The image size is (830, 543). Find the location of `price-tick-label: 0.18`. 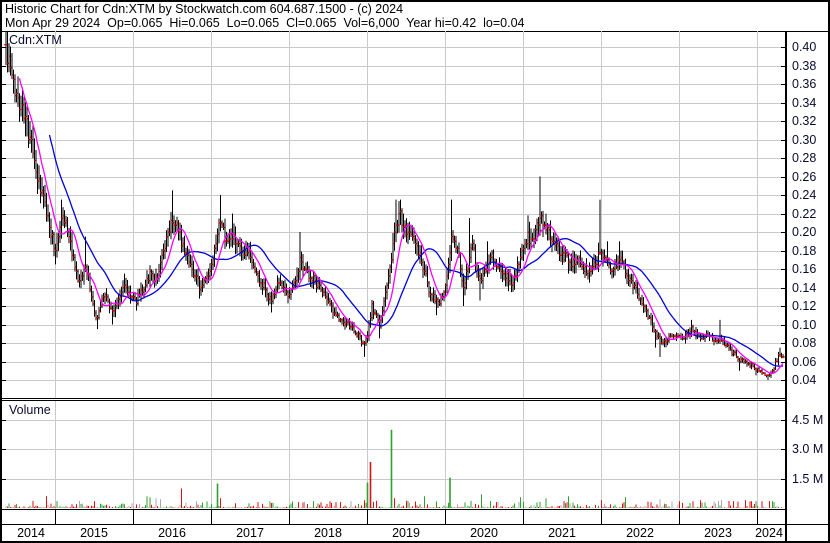

price-tick-label: 0.18 is located at coordinates (804, 250).